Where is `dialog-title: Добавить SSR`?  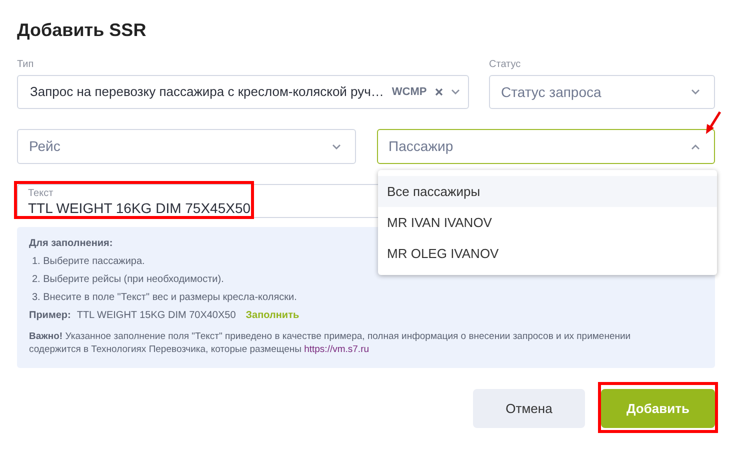
dialog-title: Добавить SSR is located at coordinates (82, 30).